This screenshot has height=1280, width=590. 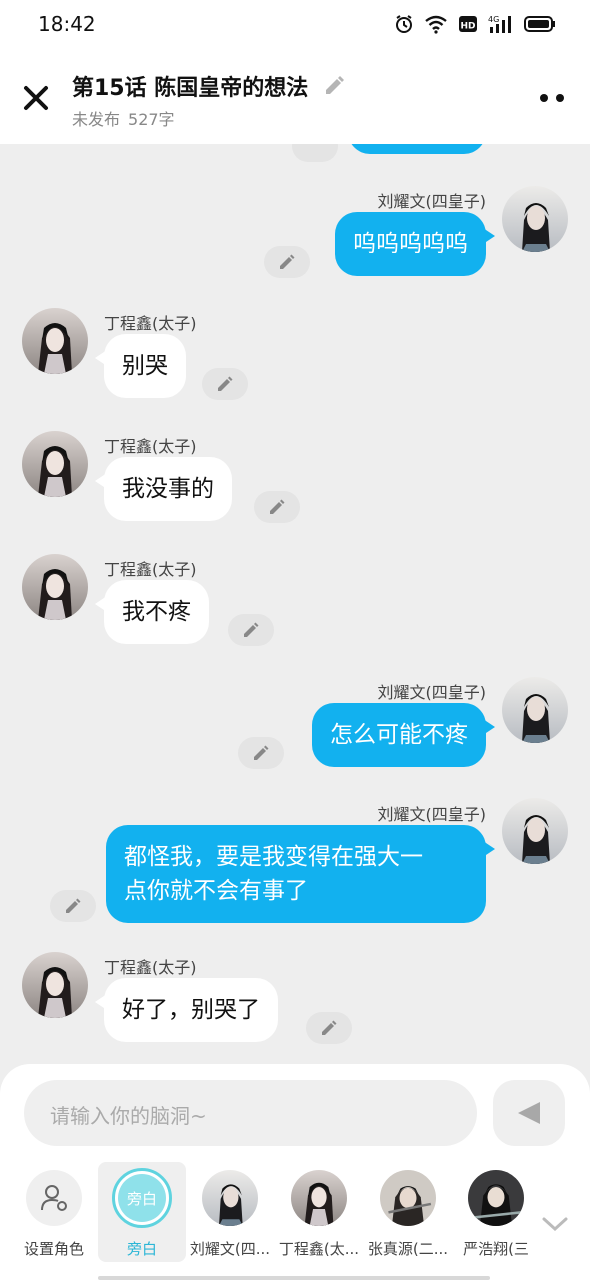 I want to click on hd-icon: HD, so click(x=468, y=24).